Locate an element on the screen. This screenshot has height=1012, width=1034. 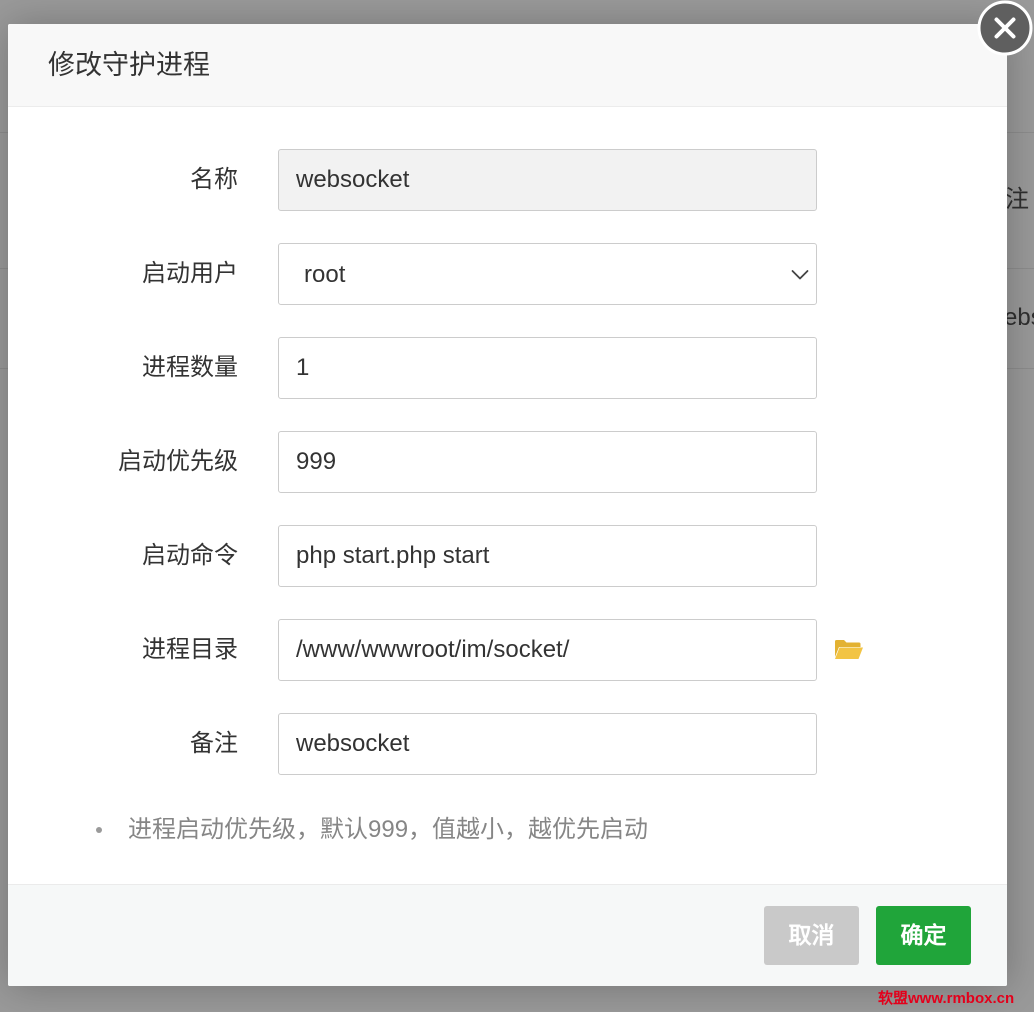
priority-hint: 进程启动优先级，默认999，值越小，越优先启动 is located at coordinates (507, 830).